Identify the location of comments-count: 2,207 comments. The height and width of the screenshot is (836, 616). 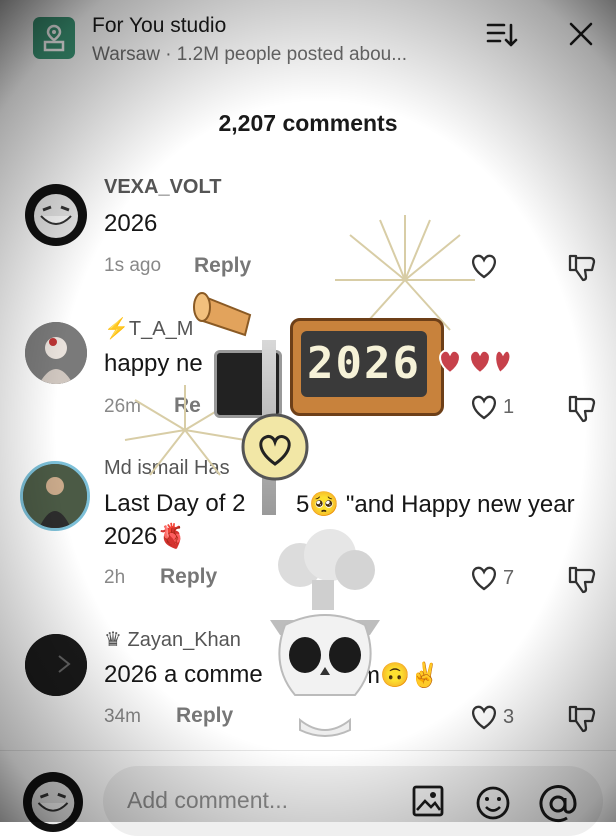
(308, 123).